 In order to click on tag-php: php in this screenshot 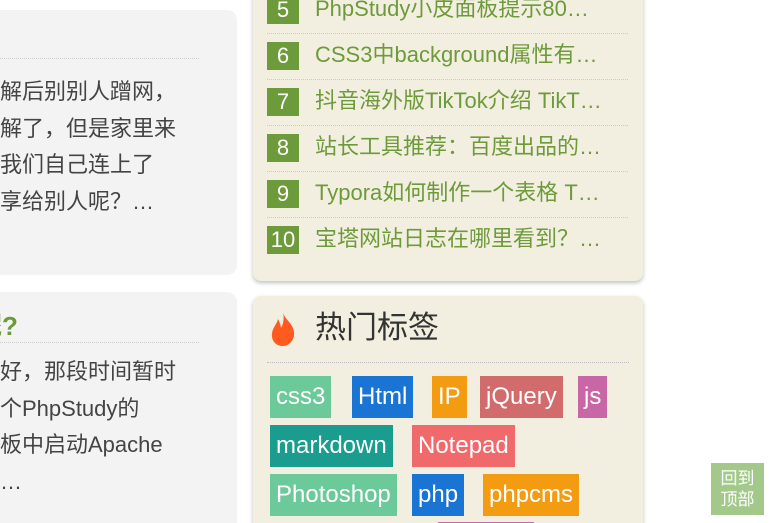, I will do `click(438, 495)`.